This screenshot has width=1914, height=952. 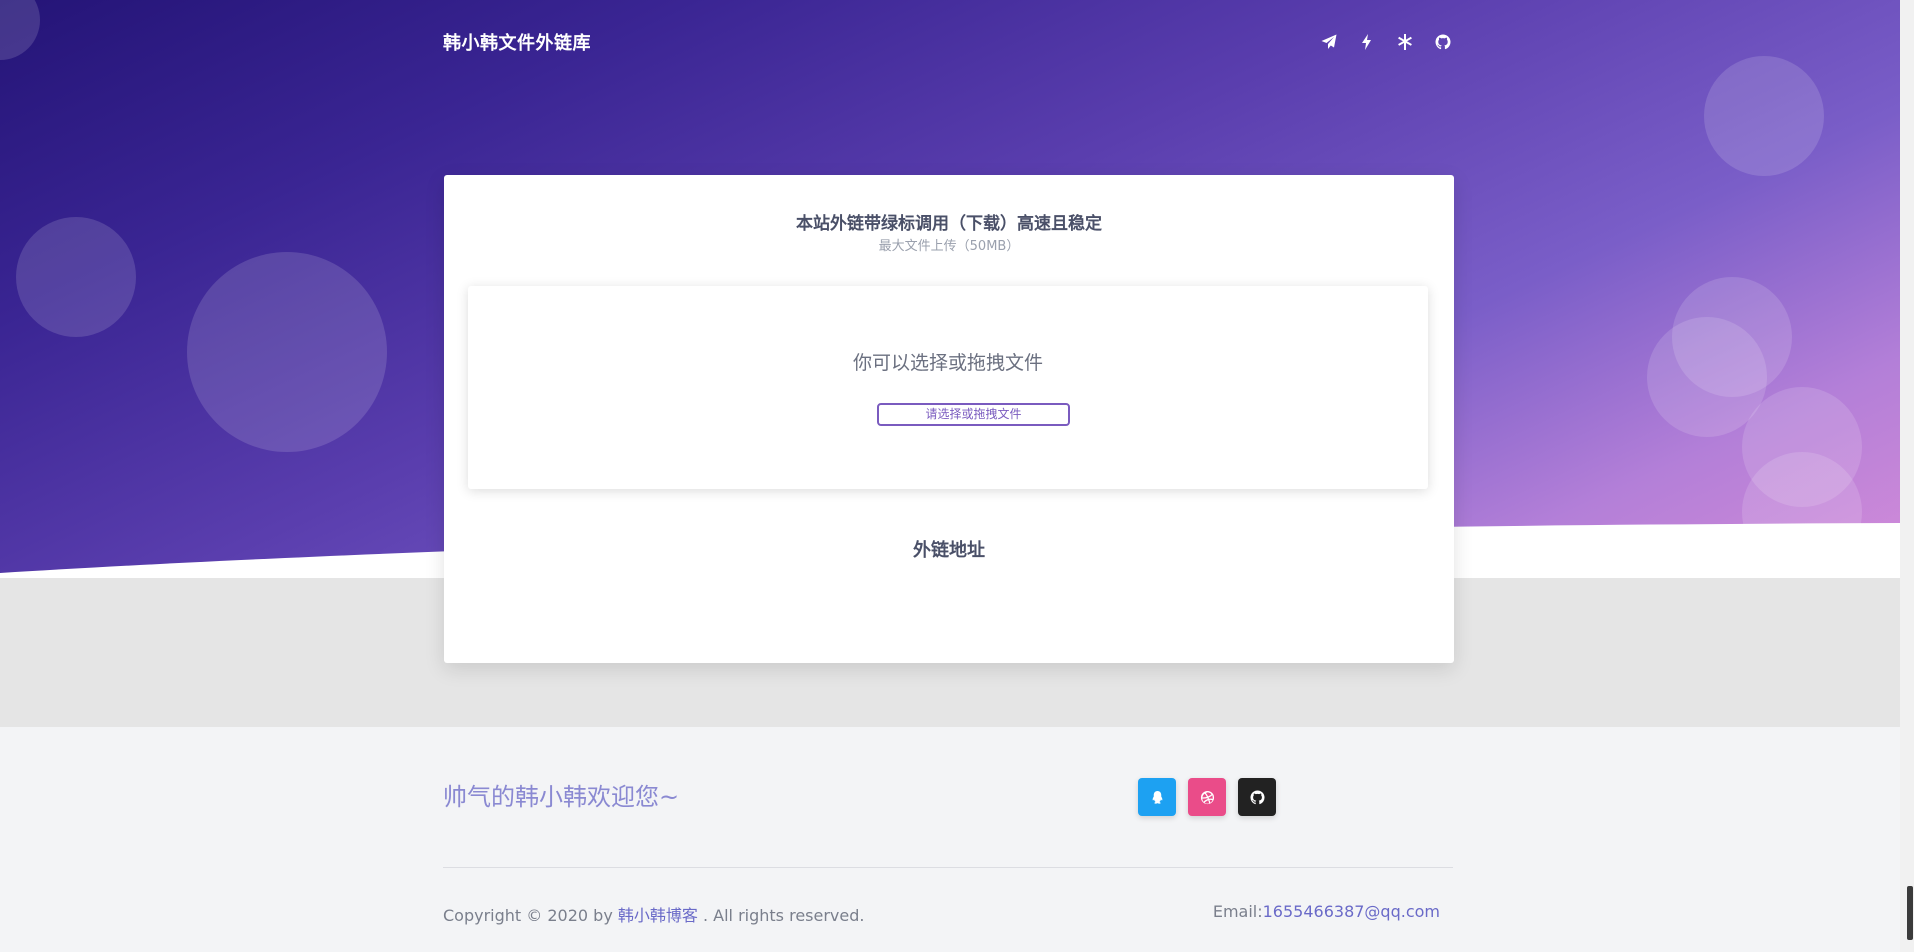 What do you see at coordinates (528, 915) in the screenshot?
I see `copyright-prefix: Copyright © 2020 by` at bounding box center [528, 915].